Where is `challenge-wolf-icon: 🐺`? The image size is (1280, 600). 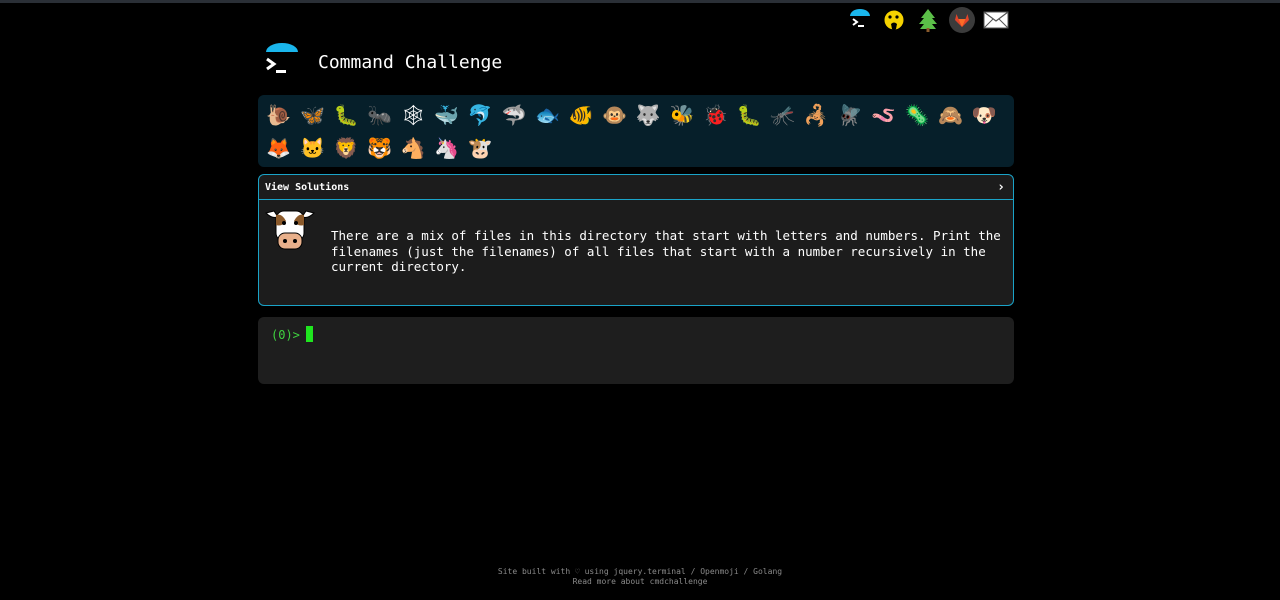 challenge-wolf-icon: 🐺 is located at coordinates (649, 114).